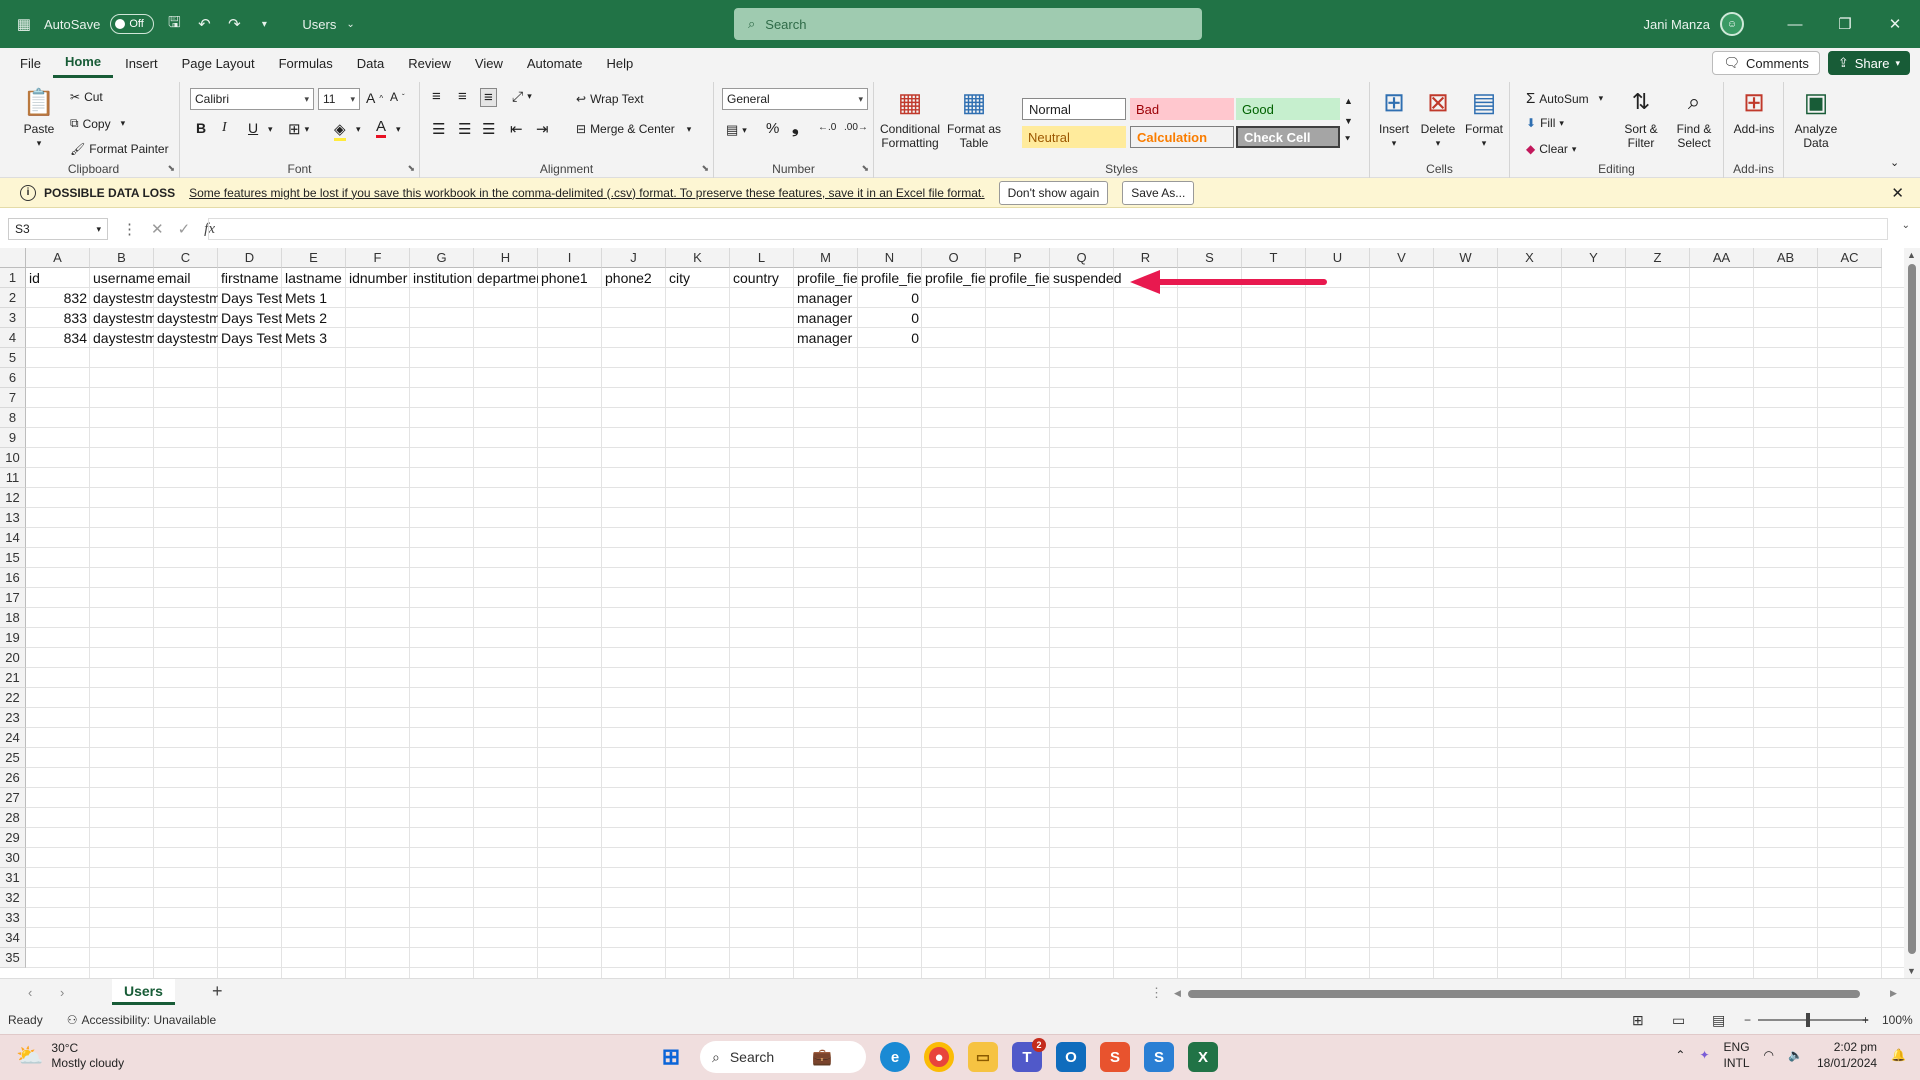 This screenshot has width=1920, height=1080. I want to click on close-icon: ✕, so click(1897, 193).